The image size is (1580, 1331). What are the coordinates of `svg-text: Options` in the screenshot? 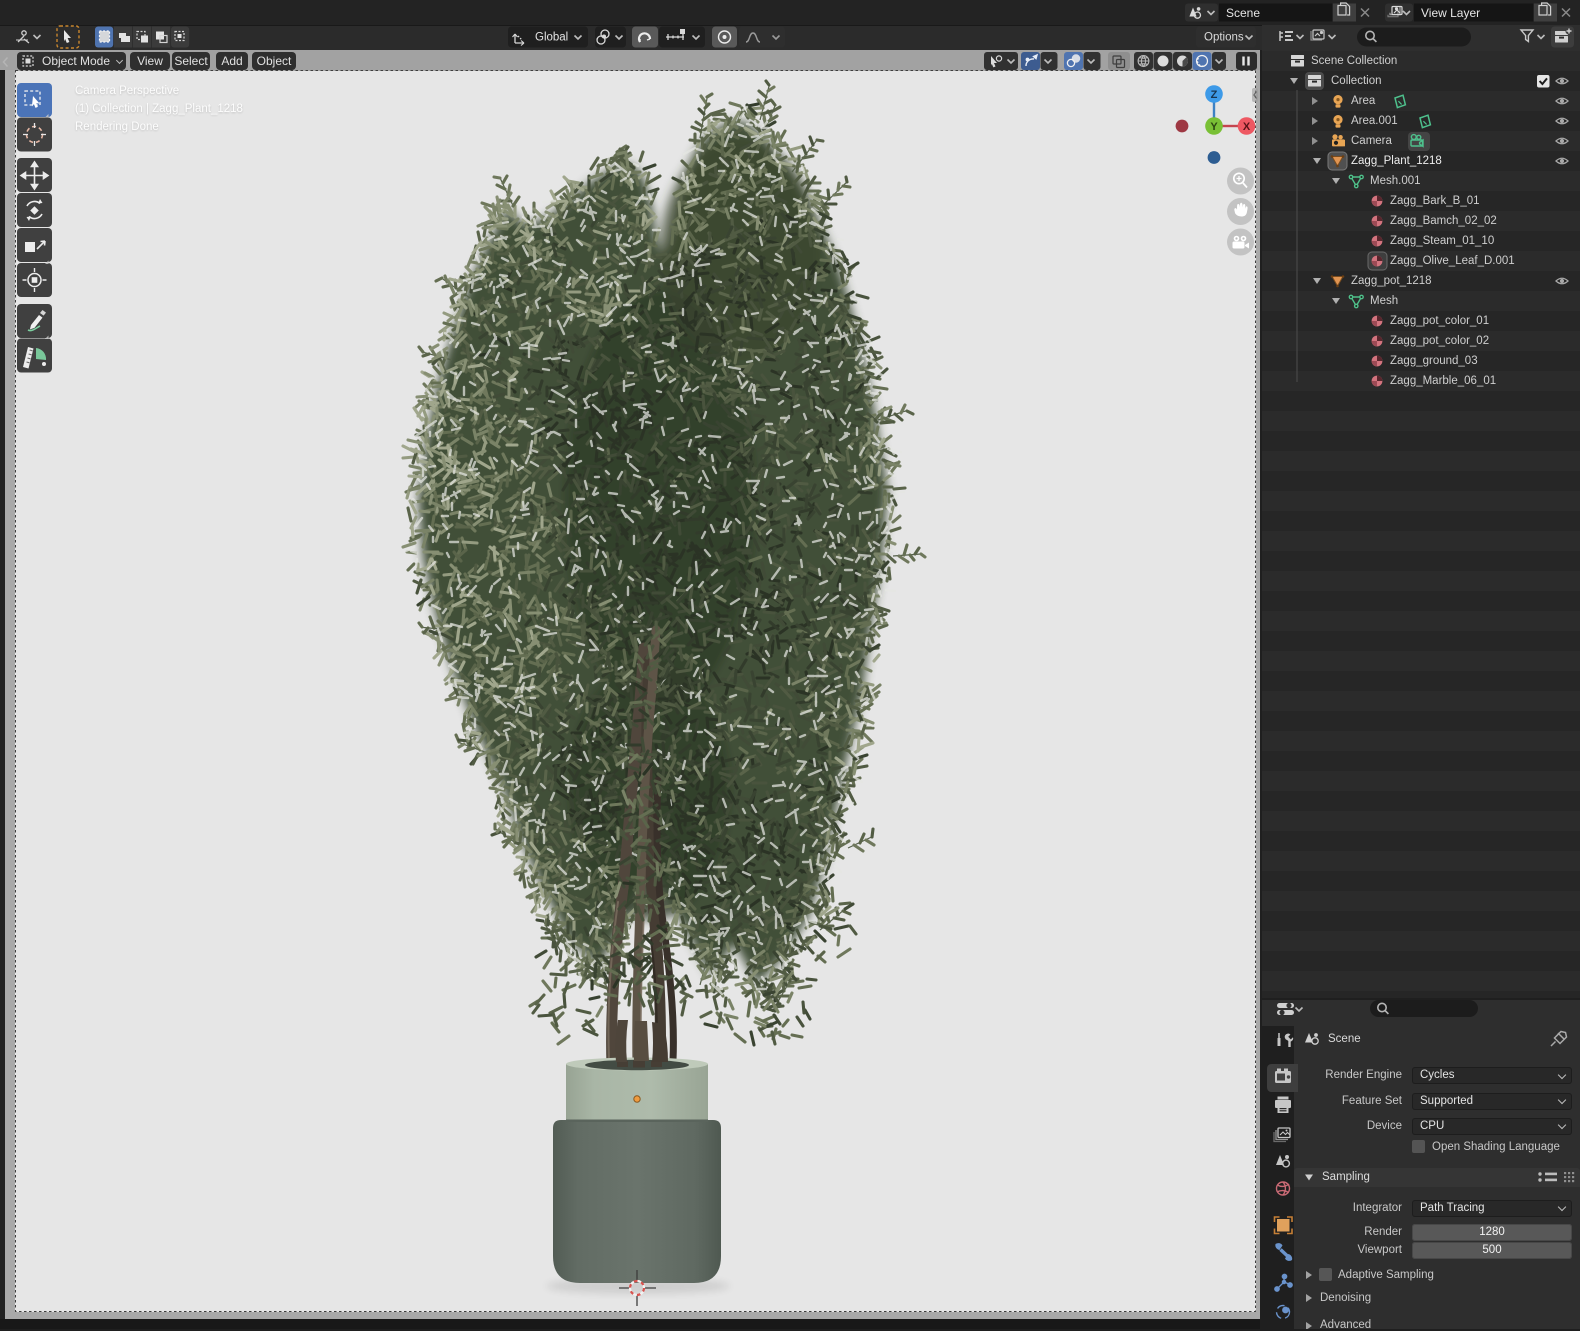 It's located at (1224, 38).